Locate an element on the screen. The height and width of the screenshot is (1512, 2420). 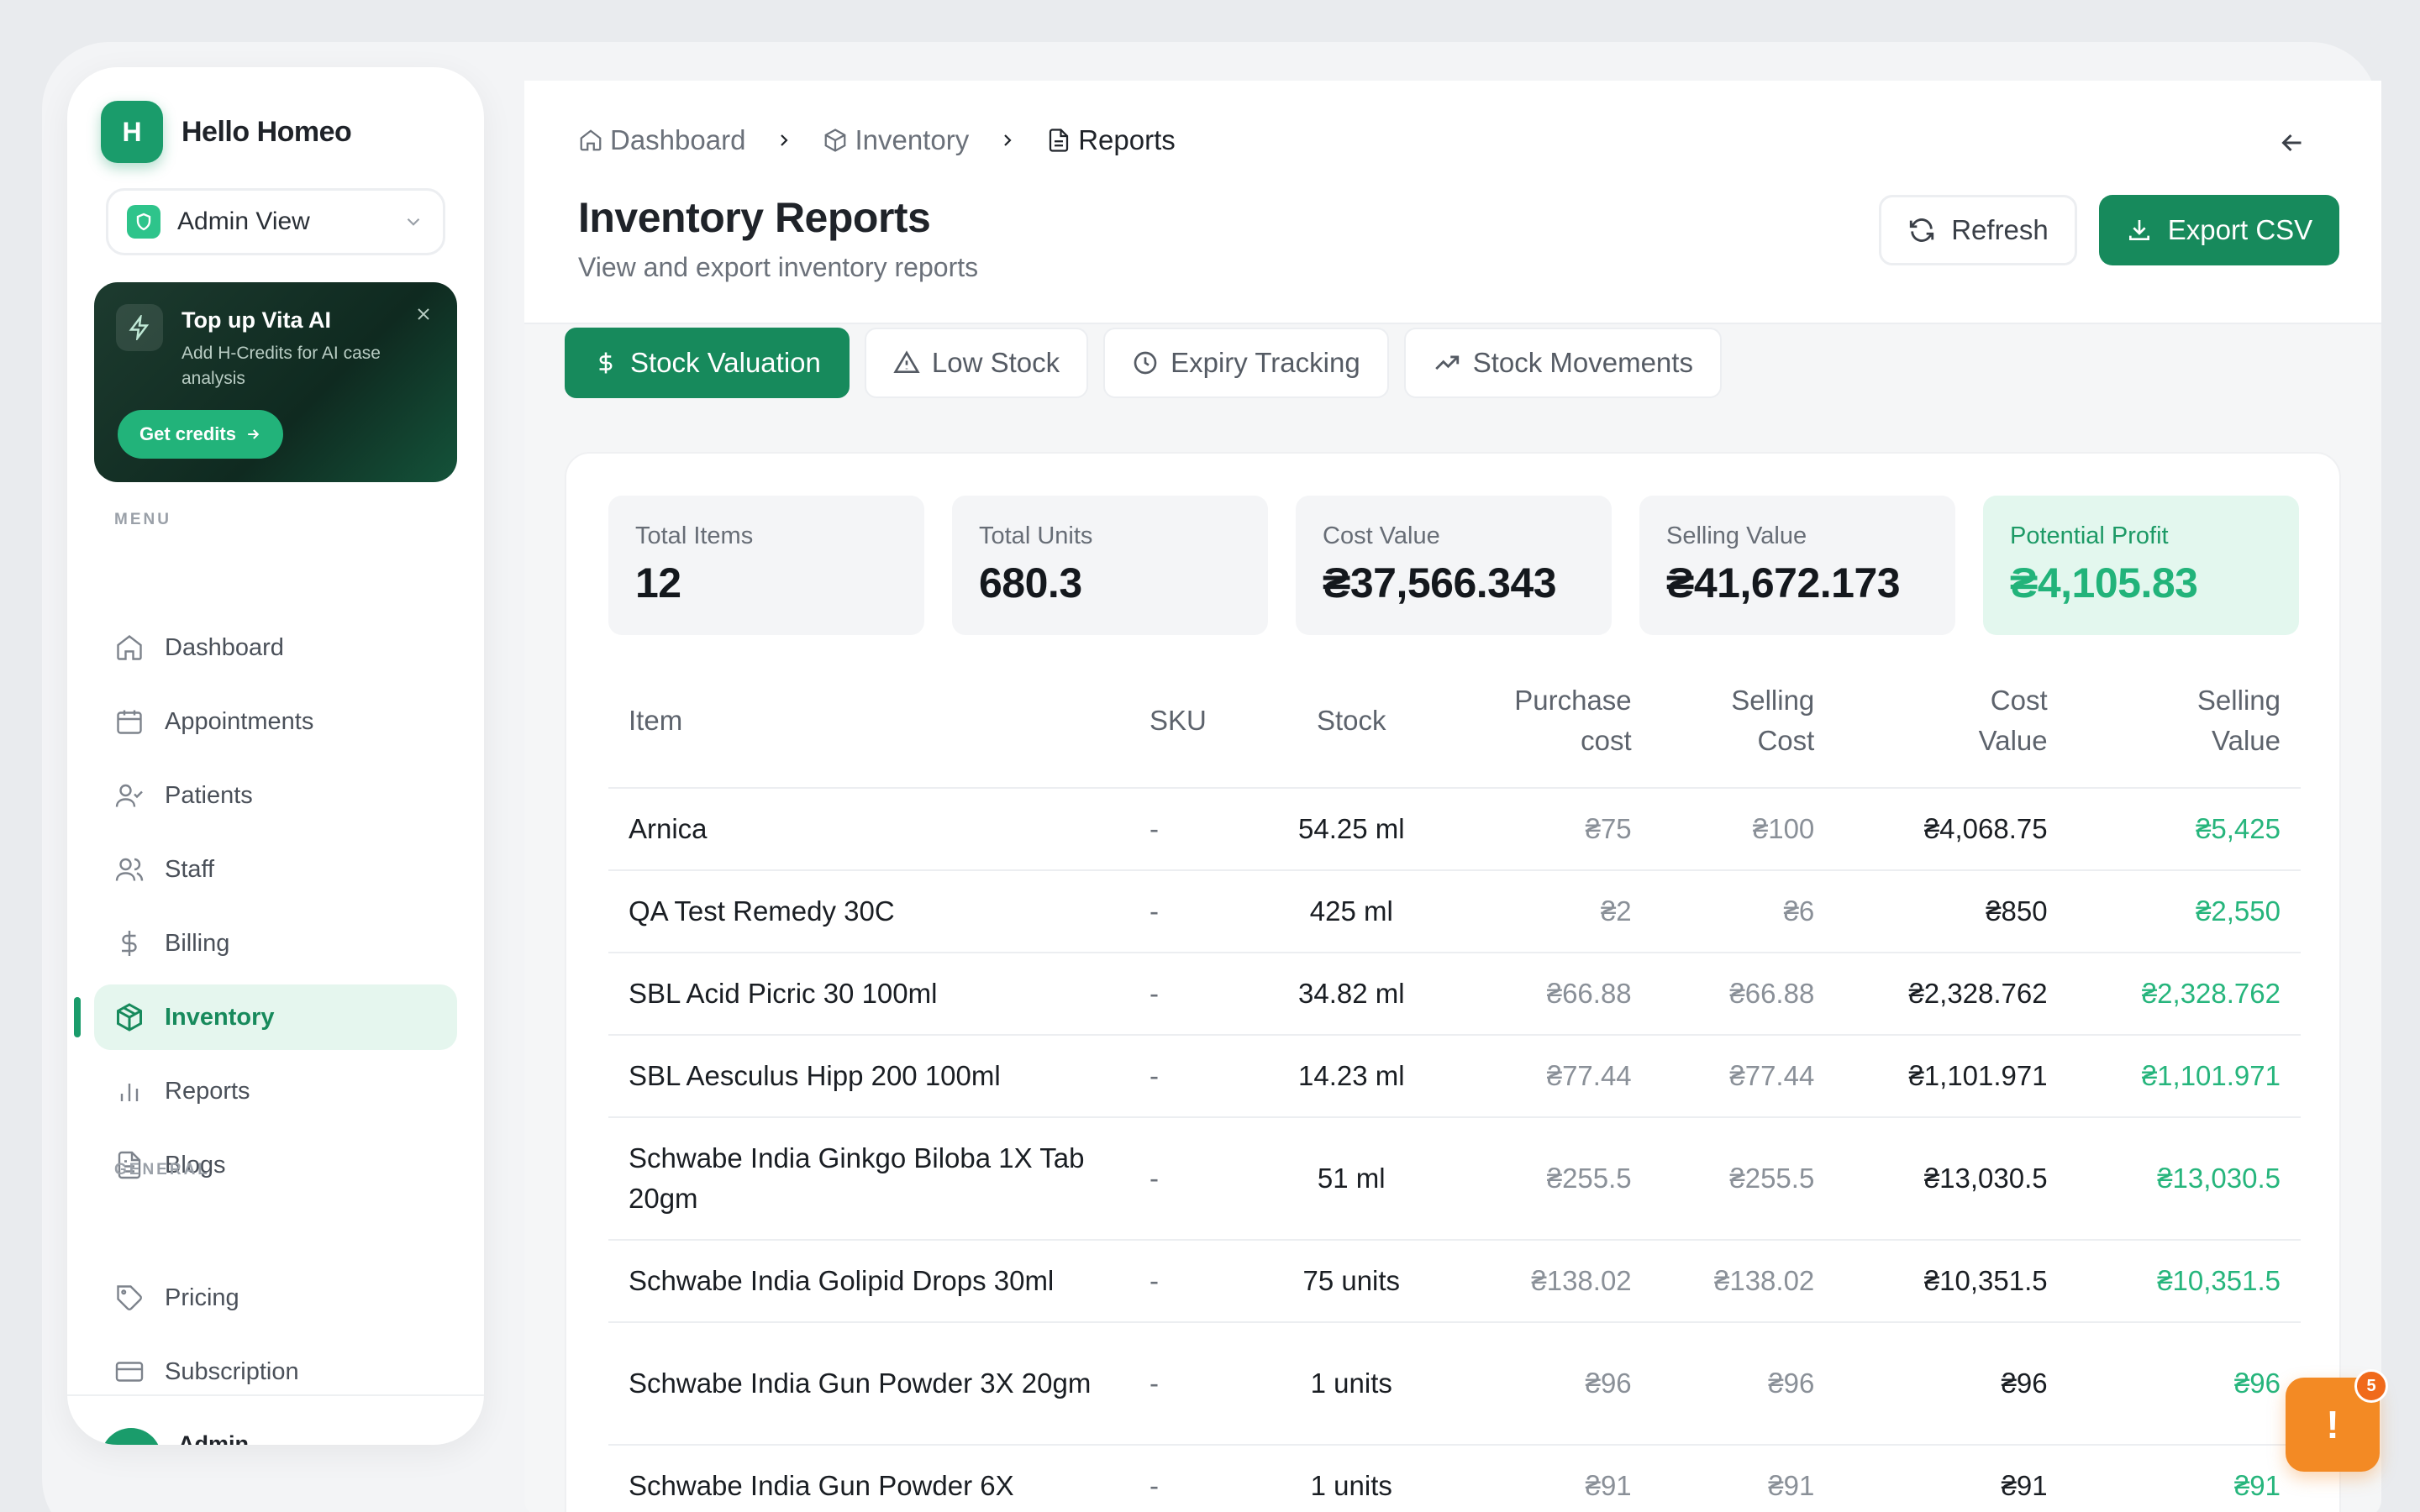
bar-chart-icon is located at coordinates (129, 1092).